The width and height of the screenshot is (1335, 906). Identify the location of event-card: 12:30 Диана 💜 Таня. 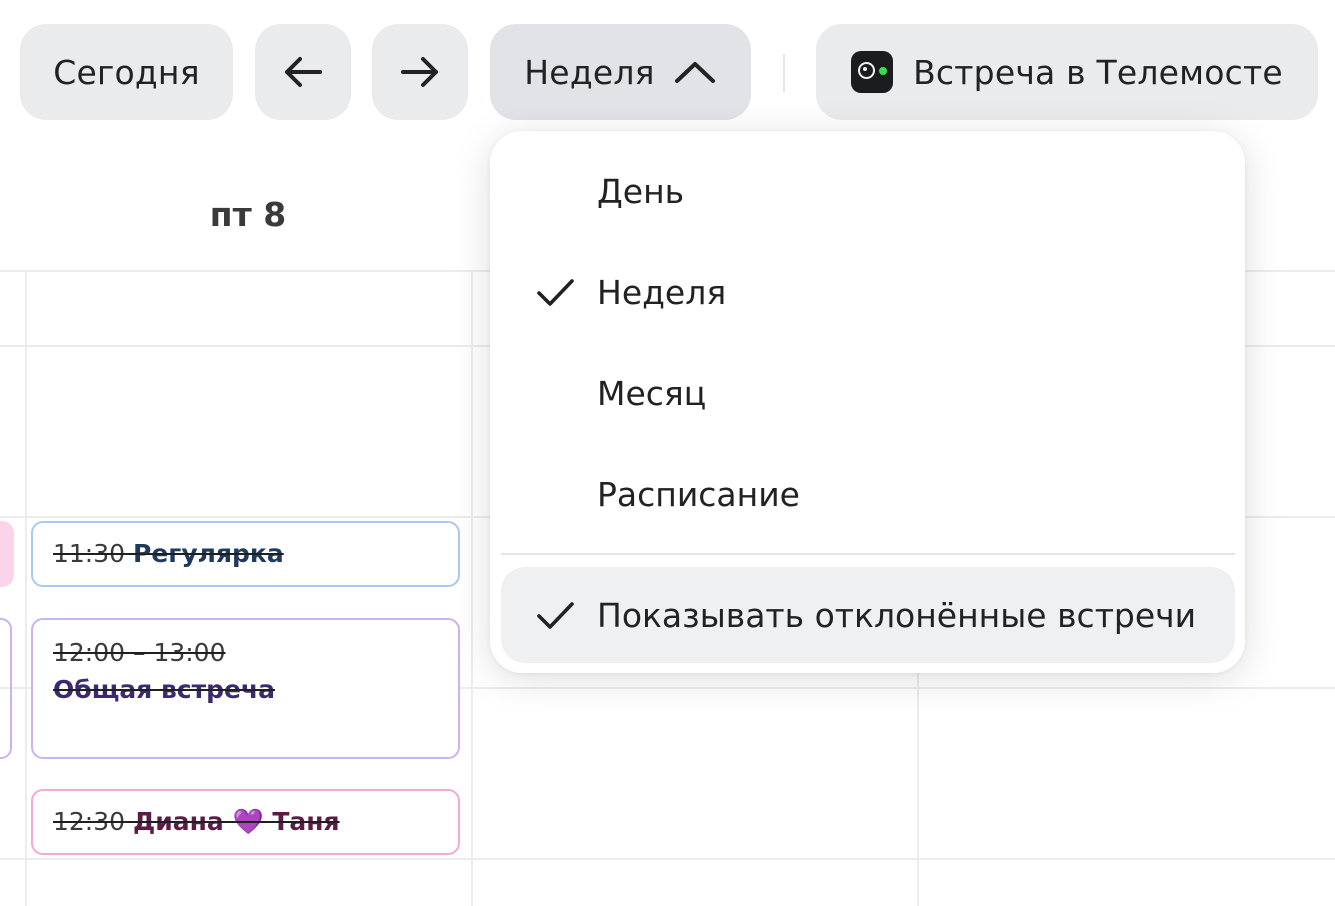
(245, 822).